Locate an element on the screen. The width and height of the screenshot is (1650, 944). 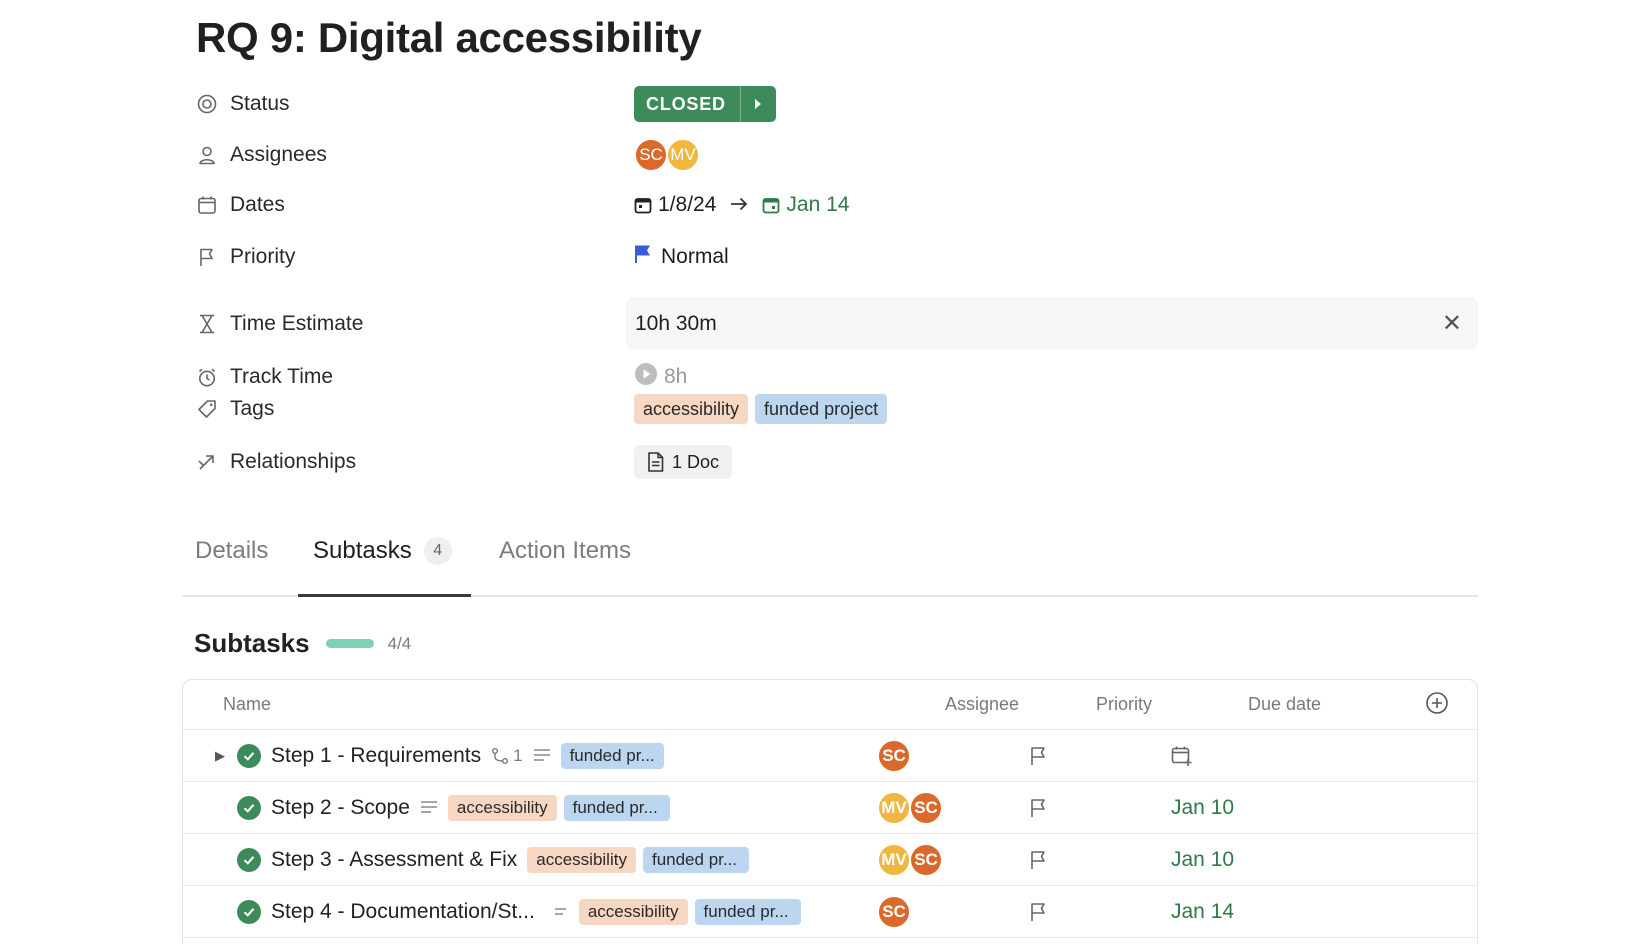
time-estimate-input: 10h 30m ✕ is located at coordinates (1052, 323).